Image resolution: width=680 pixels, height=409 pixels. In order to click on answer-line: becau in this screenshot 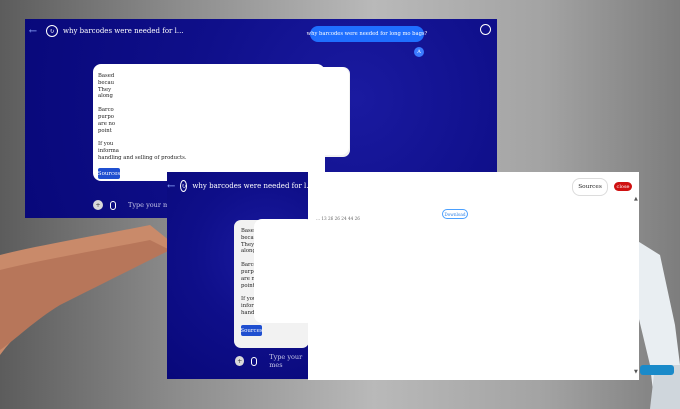, I will do `click(106, 82)`.